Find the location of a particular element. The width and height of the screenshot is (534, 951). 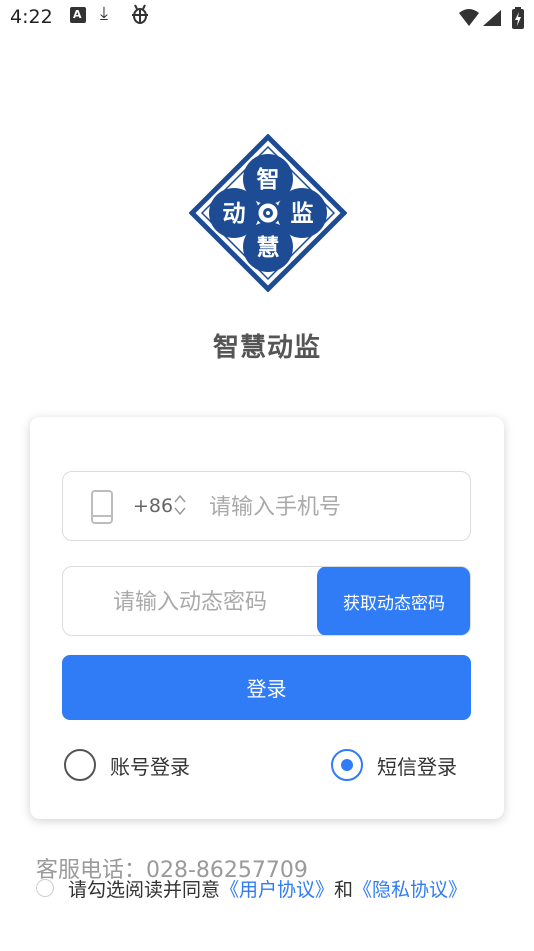

privacy-policy-link: 《隐私协议》 is located at coordinates (410, 888).